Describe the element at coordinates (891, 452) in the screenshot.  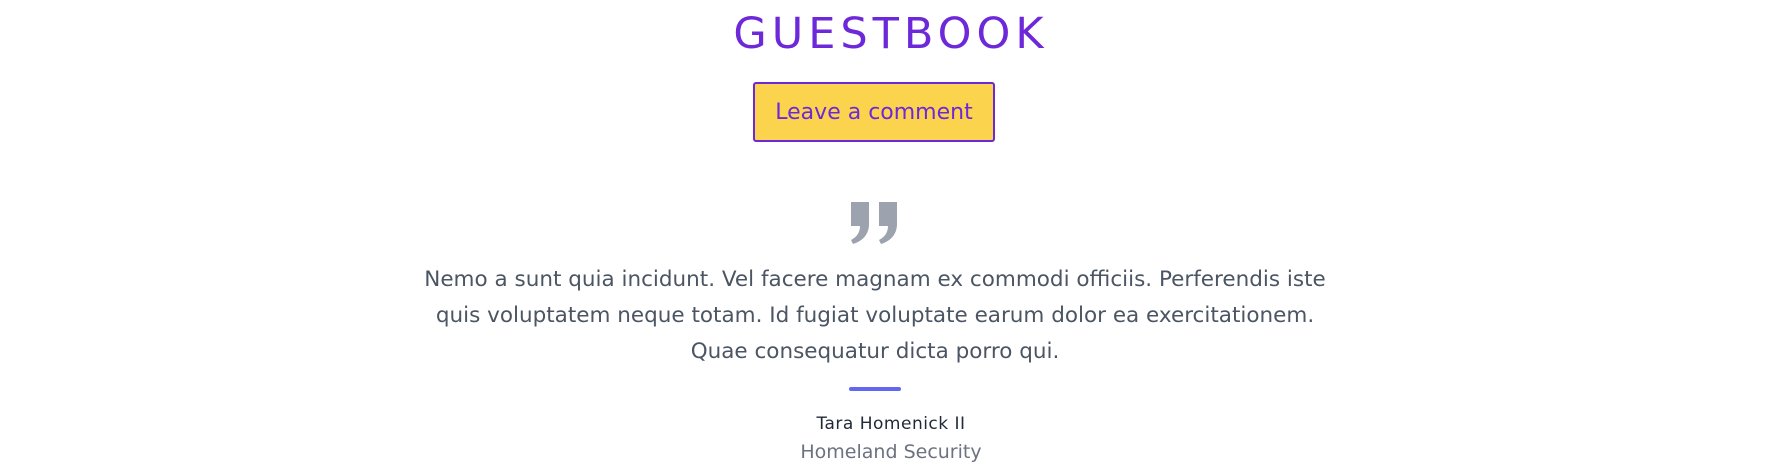
I see `author-role: Homeland Security` at that location.